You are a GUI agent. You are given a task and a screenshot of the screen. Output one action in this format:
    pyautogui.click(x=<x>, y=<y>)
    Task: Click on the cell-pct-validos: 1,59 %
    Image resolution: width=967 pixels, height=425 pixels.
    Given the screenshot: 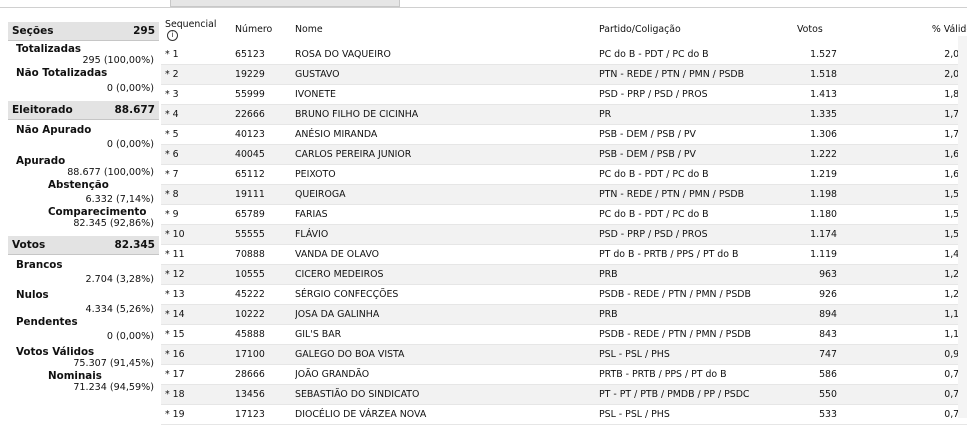 What is the action you would take?
    pyautogui.click(x=917, y=194)
    